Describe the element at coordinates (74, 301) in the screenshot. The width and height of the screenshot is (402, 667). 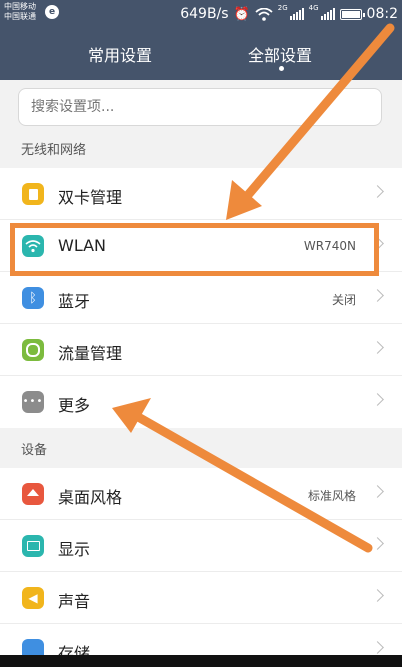
I see `list-item-label: 蓝牙` at that location.